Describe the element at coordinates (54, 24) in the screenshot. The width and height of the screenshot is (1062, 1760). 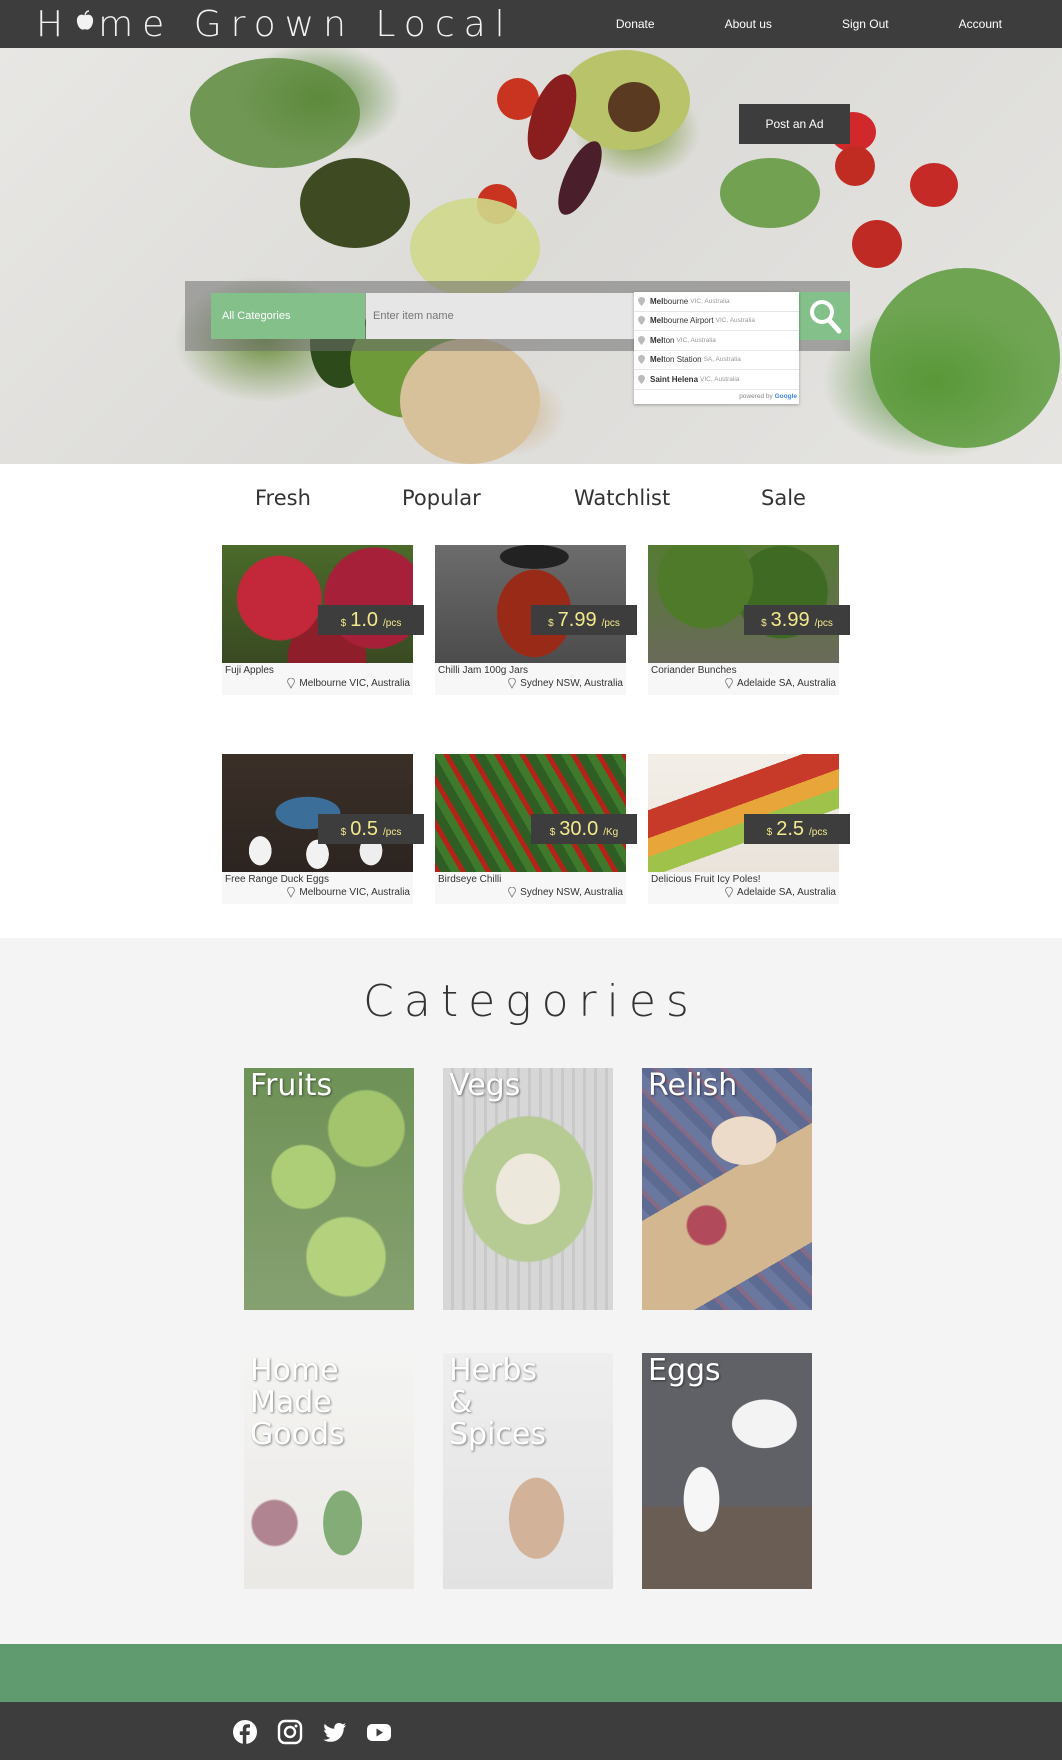
I see `logo-text-1: H` at that location.